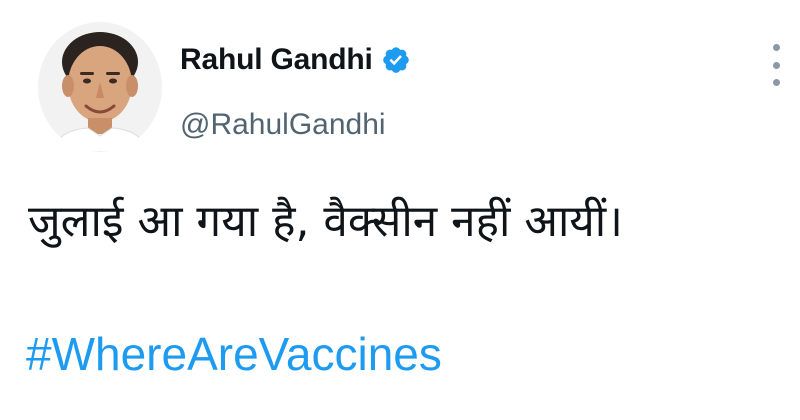  I want to click on tweet-header: Rahul Gandhi @RahulGandhi, so click(295, 90).